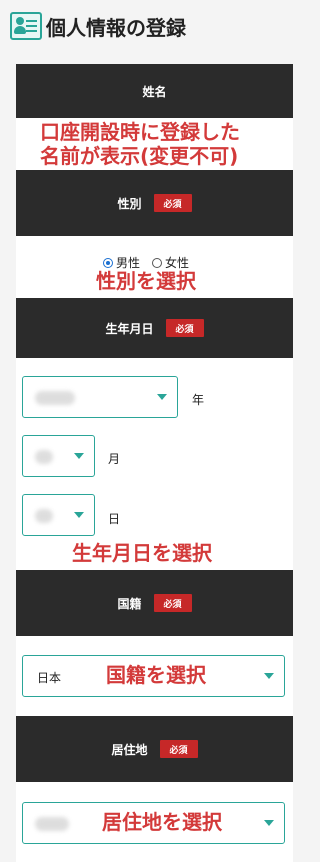 The width and height of the screenshot is (320, 862). Describe the element at coordinates (49, 678) in the screenshot. I see `nationality-value: 日本` at that location.